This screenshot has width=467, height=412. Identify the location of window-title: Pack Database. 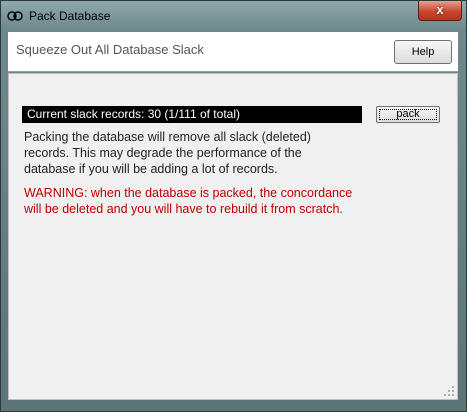
(70, 16).